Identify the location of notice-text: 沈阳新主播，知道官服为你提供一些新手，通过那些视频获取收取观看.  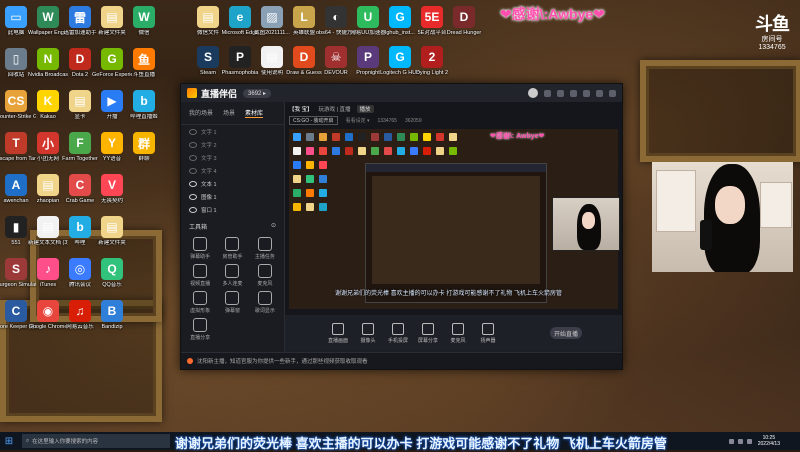
(282, 361).